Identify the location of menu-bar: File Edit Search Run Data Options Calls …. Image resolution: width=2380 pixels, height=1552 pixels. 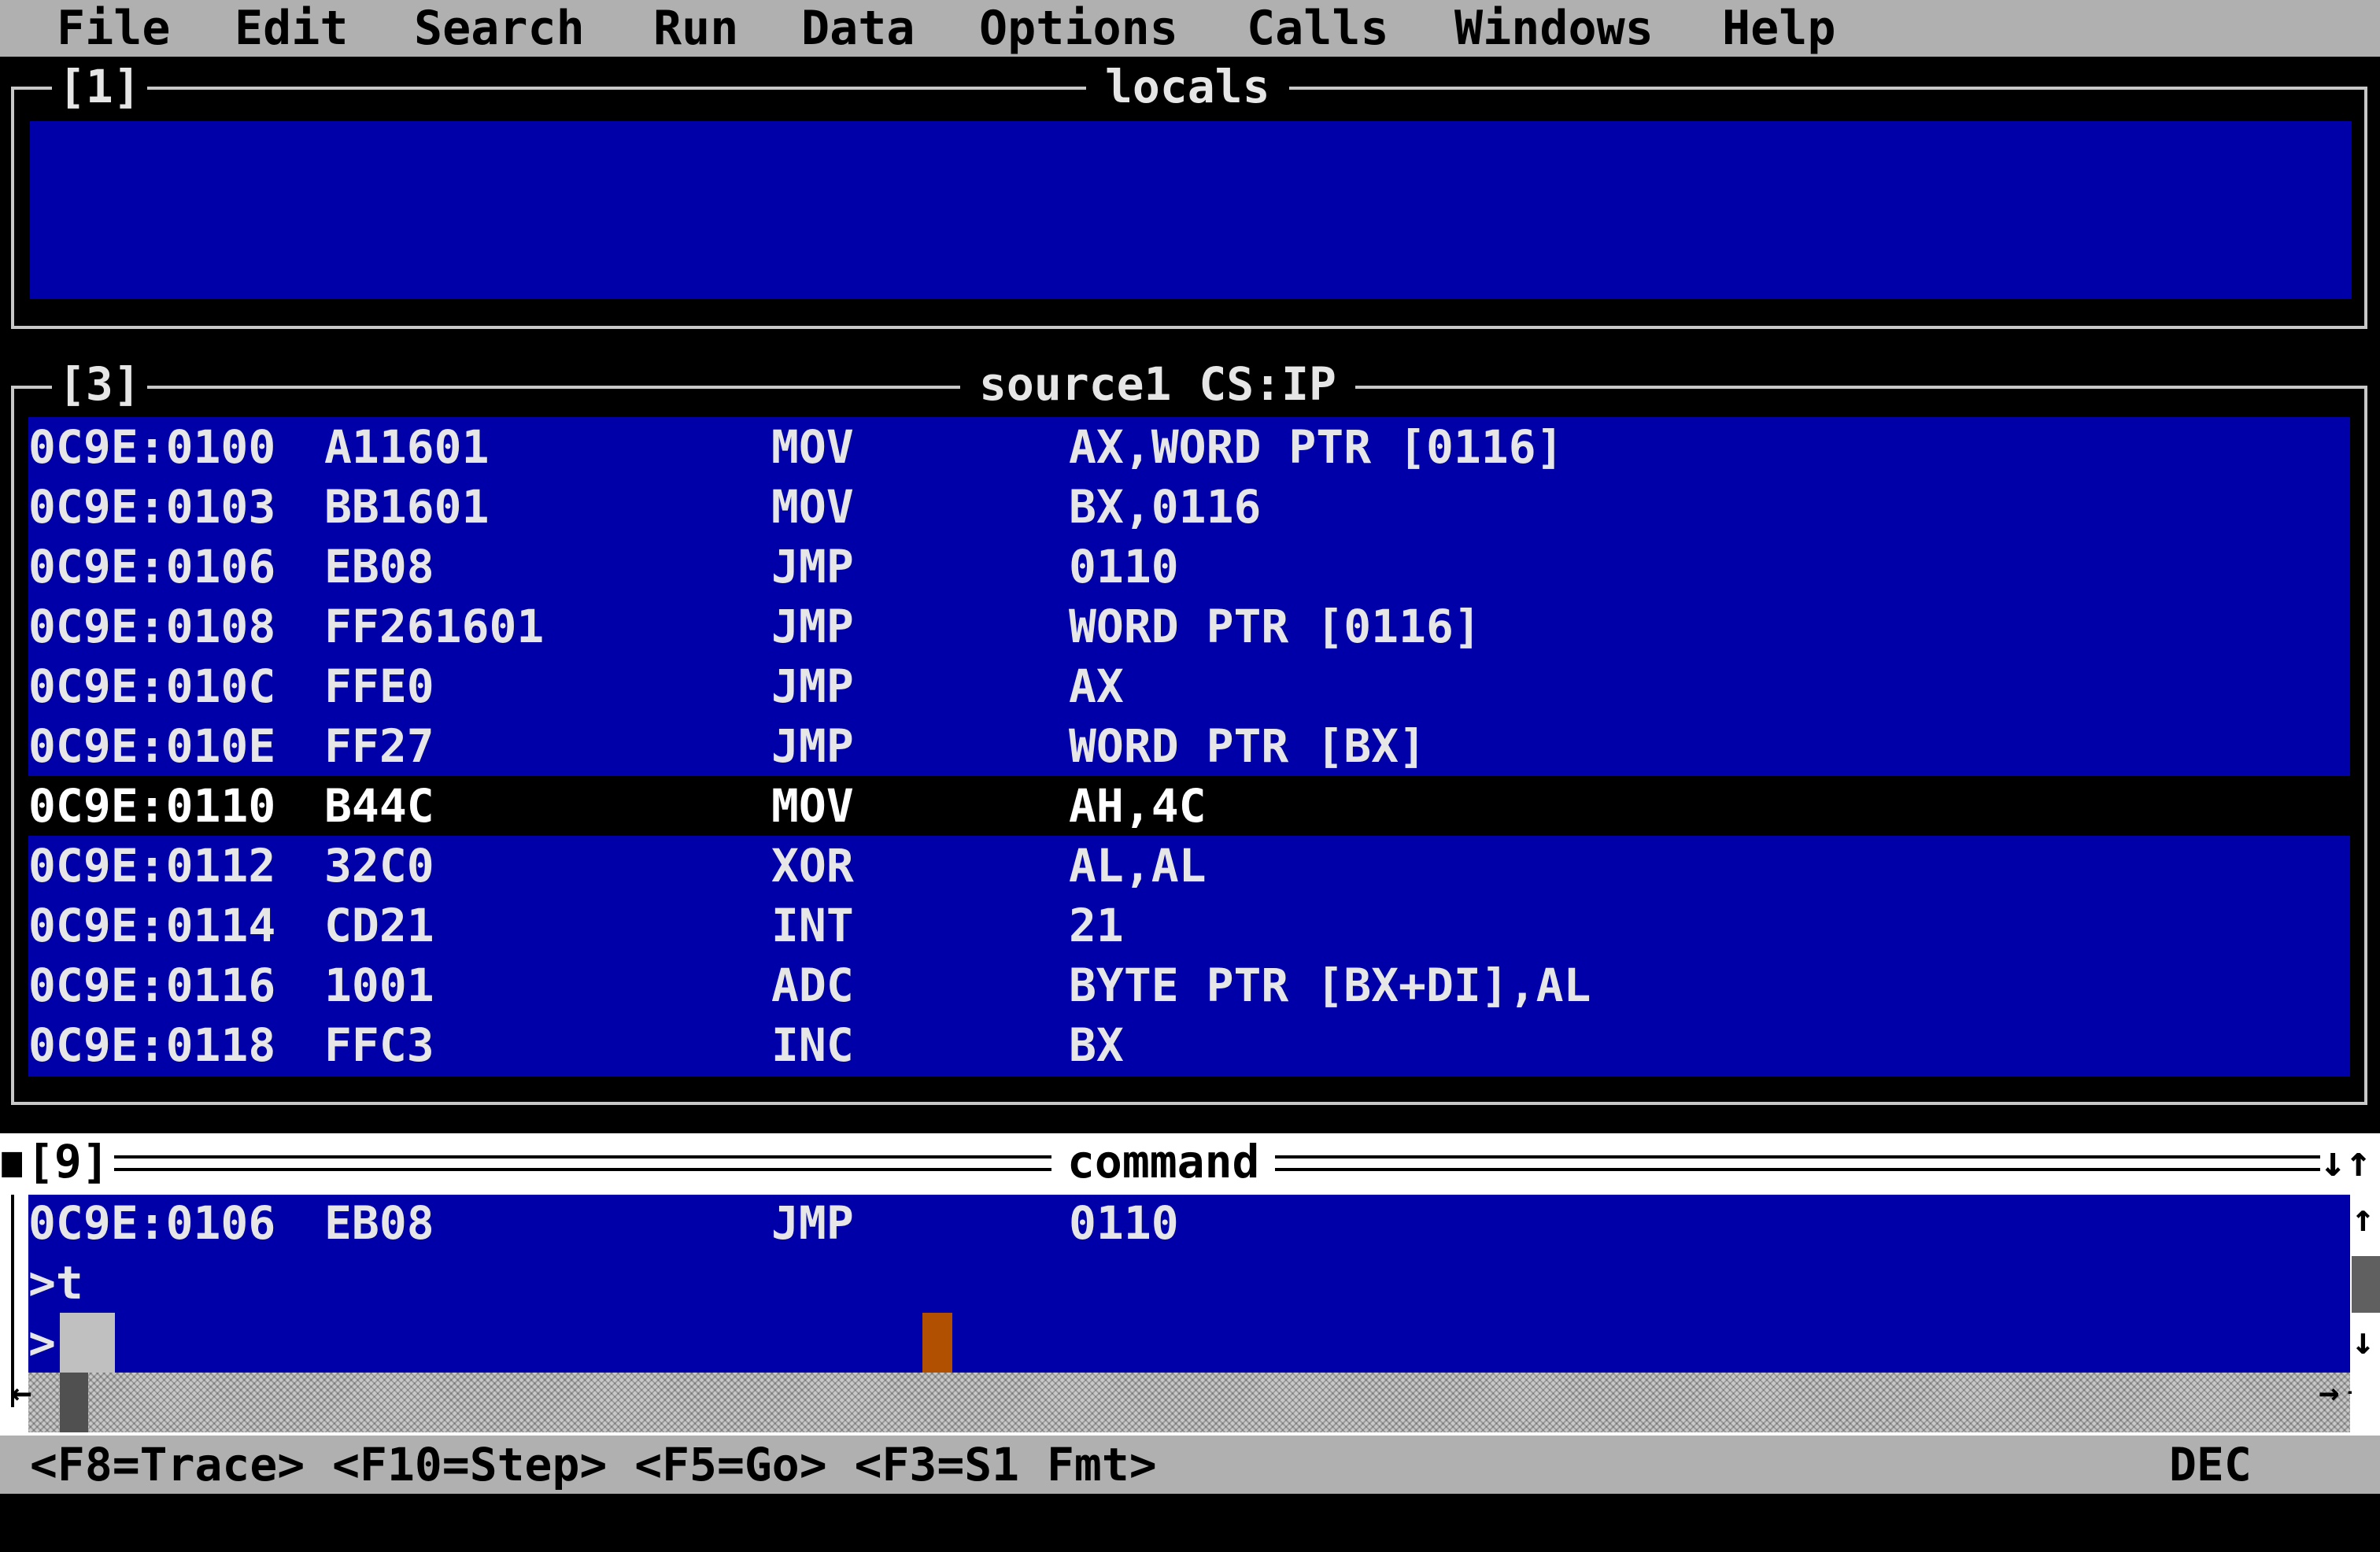
(1190, 29).